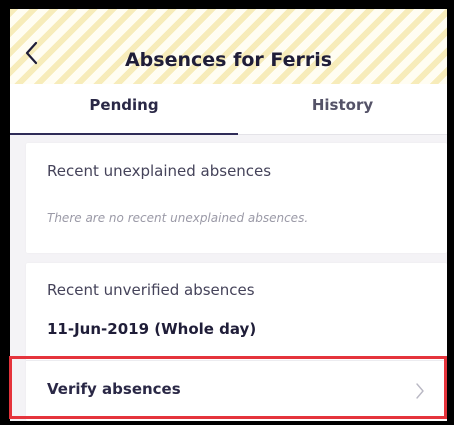  I want to click on tab-bar: Pending History, so click(228, 109).